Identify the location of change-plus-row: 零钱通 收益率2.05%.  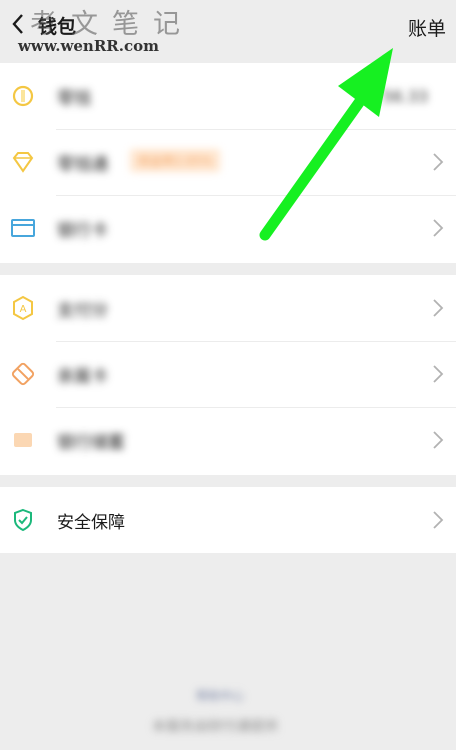
(228, 162).